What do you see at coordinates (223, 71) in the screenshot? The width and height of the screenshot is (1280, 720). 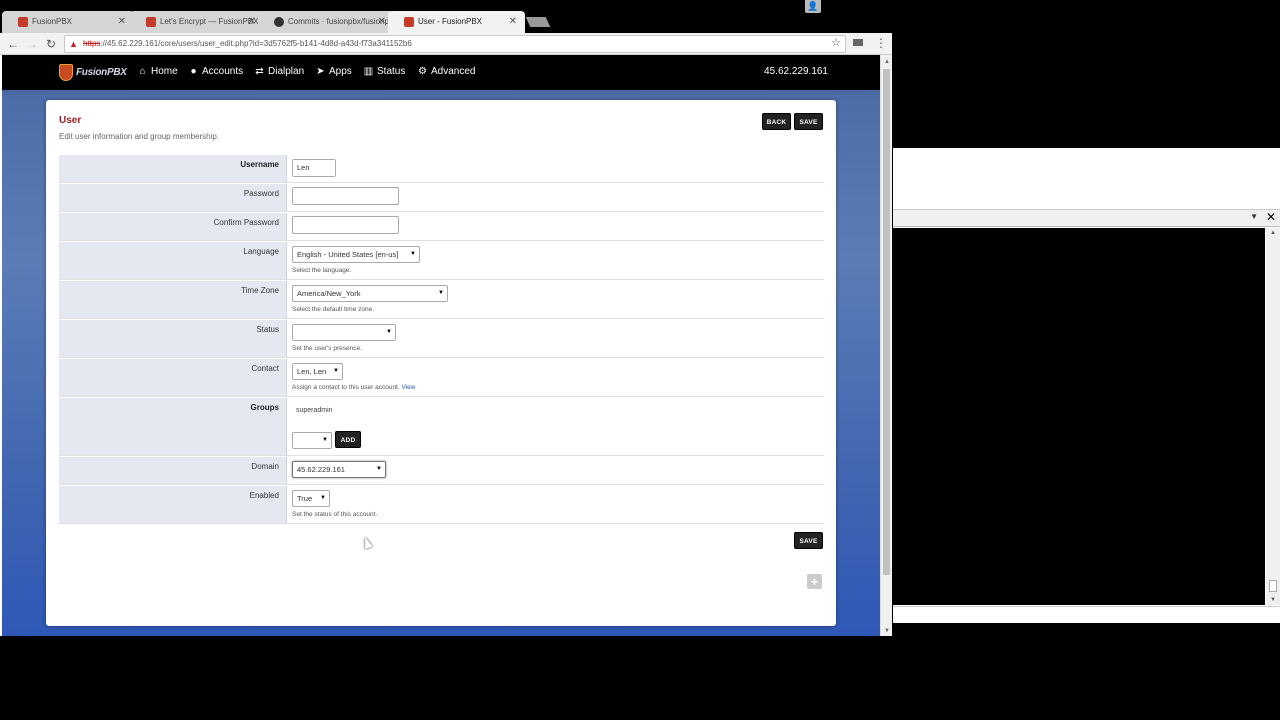 I see `nav-label: Accounts` at bounding box center [223, 71].